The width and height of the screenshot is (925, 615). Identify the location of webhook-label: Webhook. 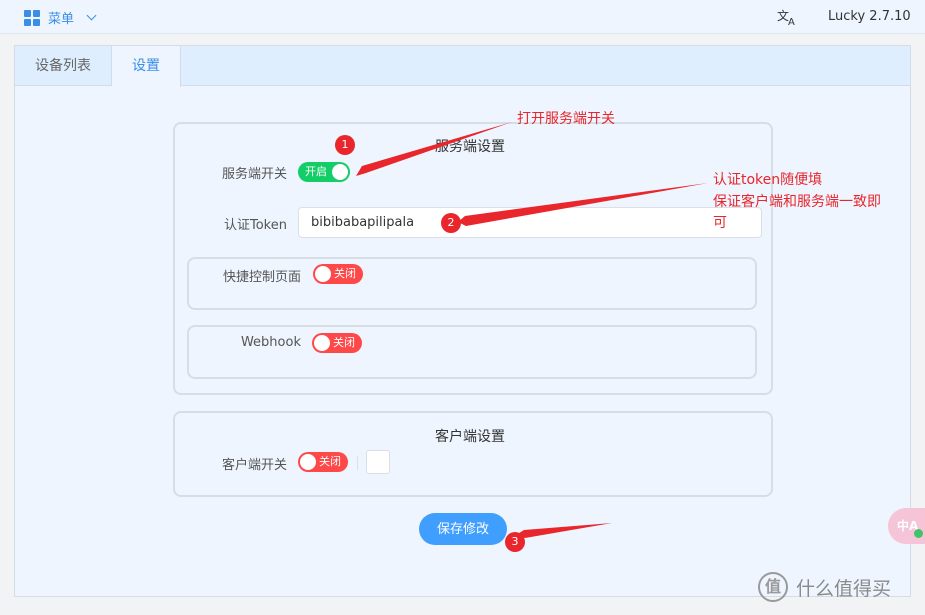
(270, 342).